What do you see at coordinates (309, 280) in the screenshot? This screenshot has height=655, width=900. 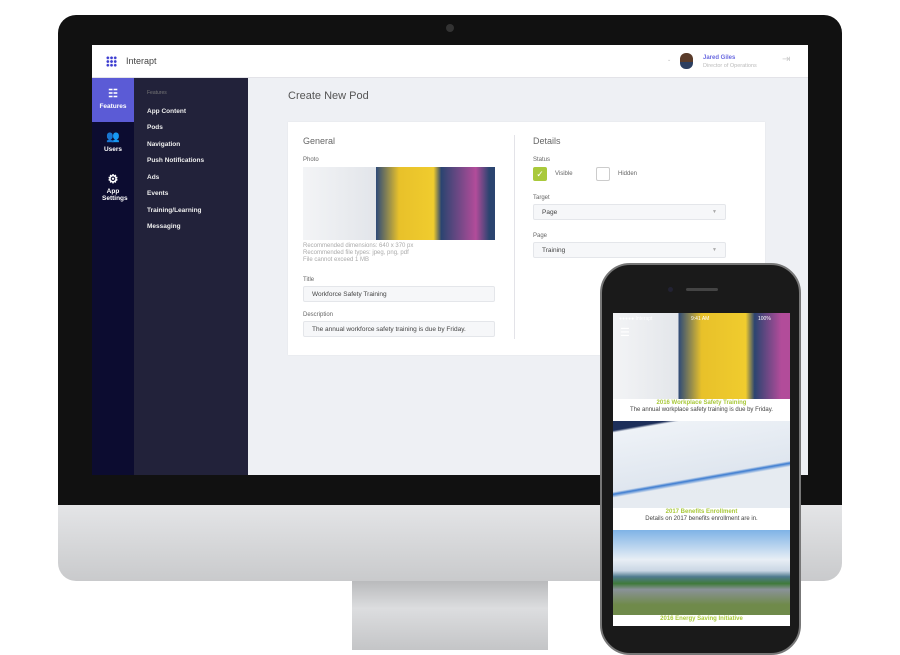 I see `title-label: Title` at bounding box center [309, 280].